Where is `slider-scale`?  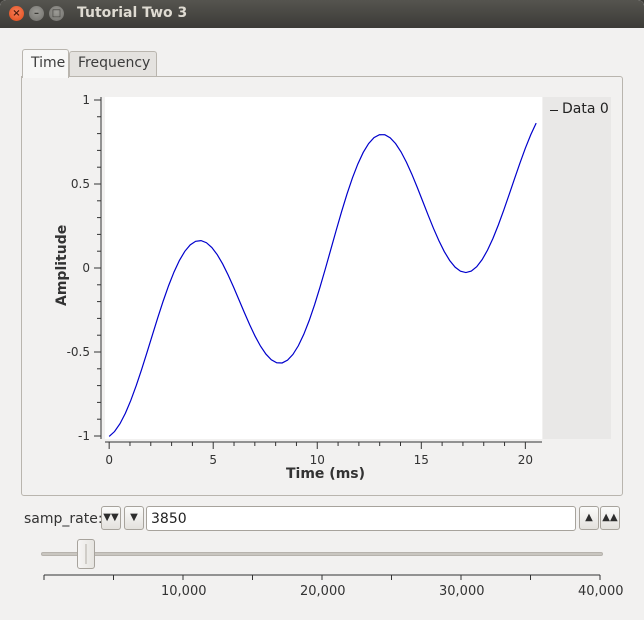
slider-scale is located at coordinates (322, 577).